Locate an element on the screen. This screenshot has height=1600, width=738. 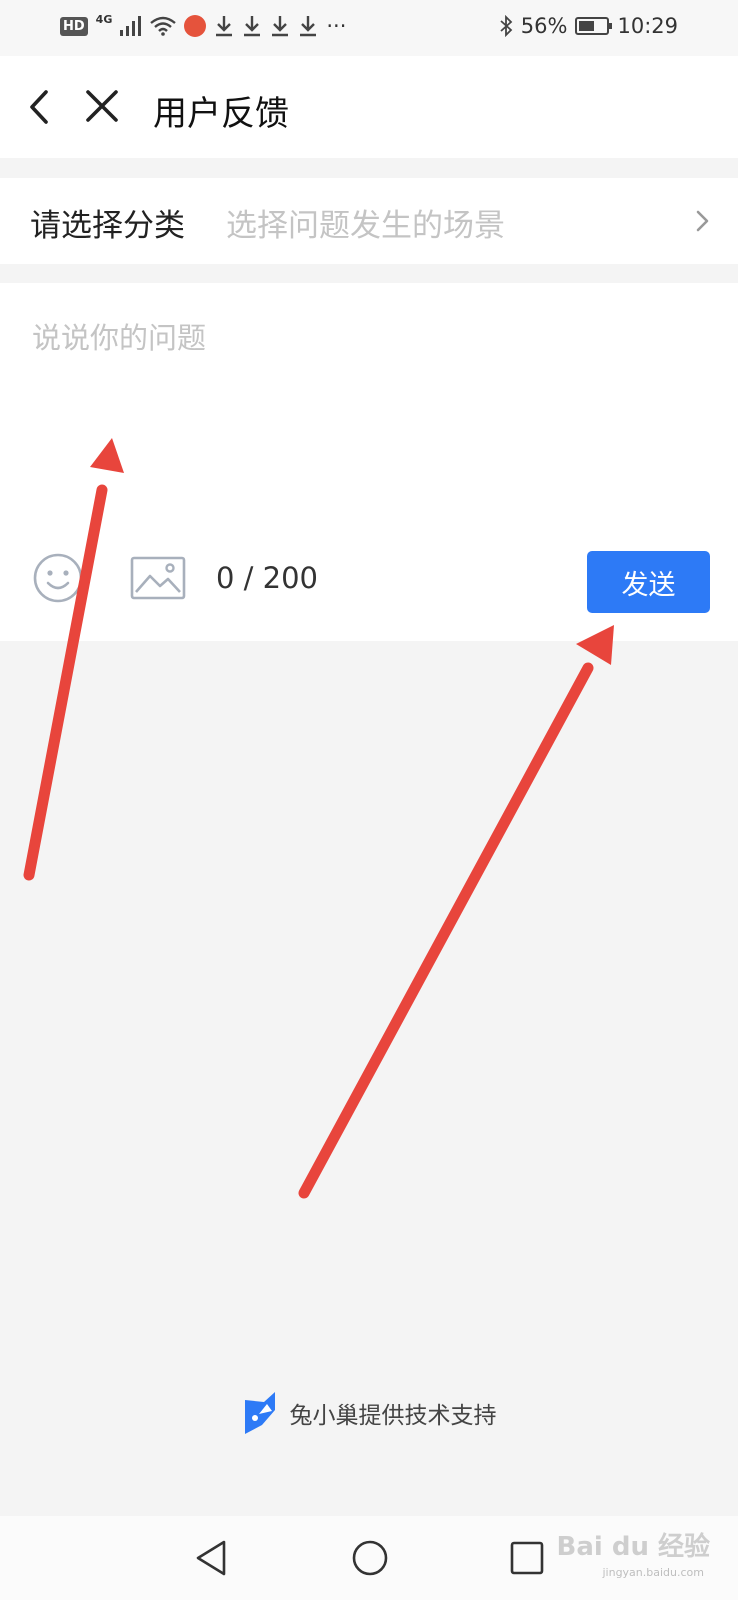
status-bar: HD 4G ··· 56% 10:29 is located at coordinates (369, 28).